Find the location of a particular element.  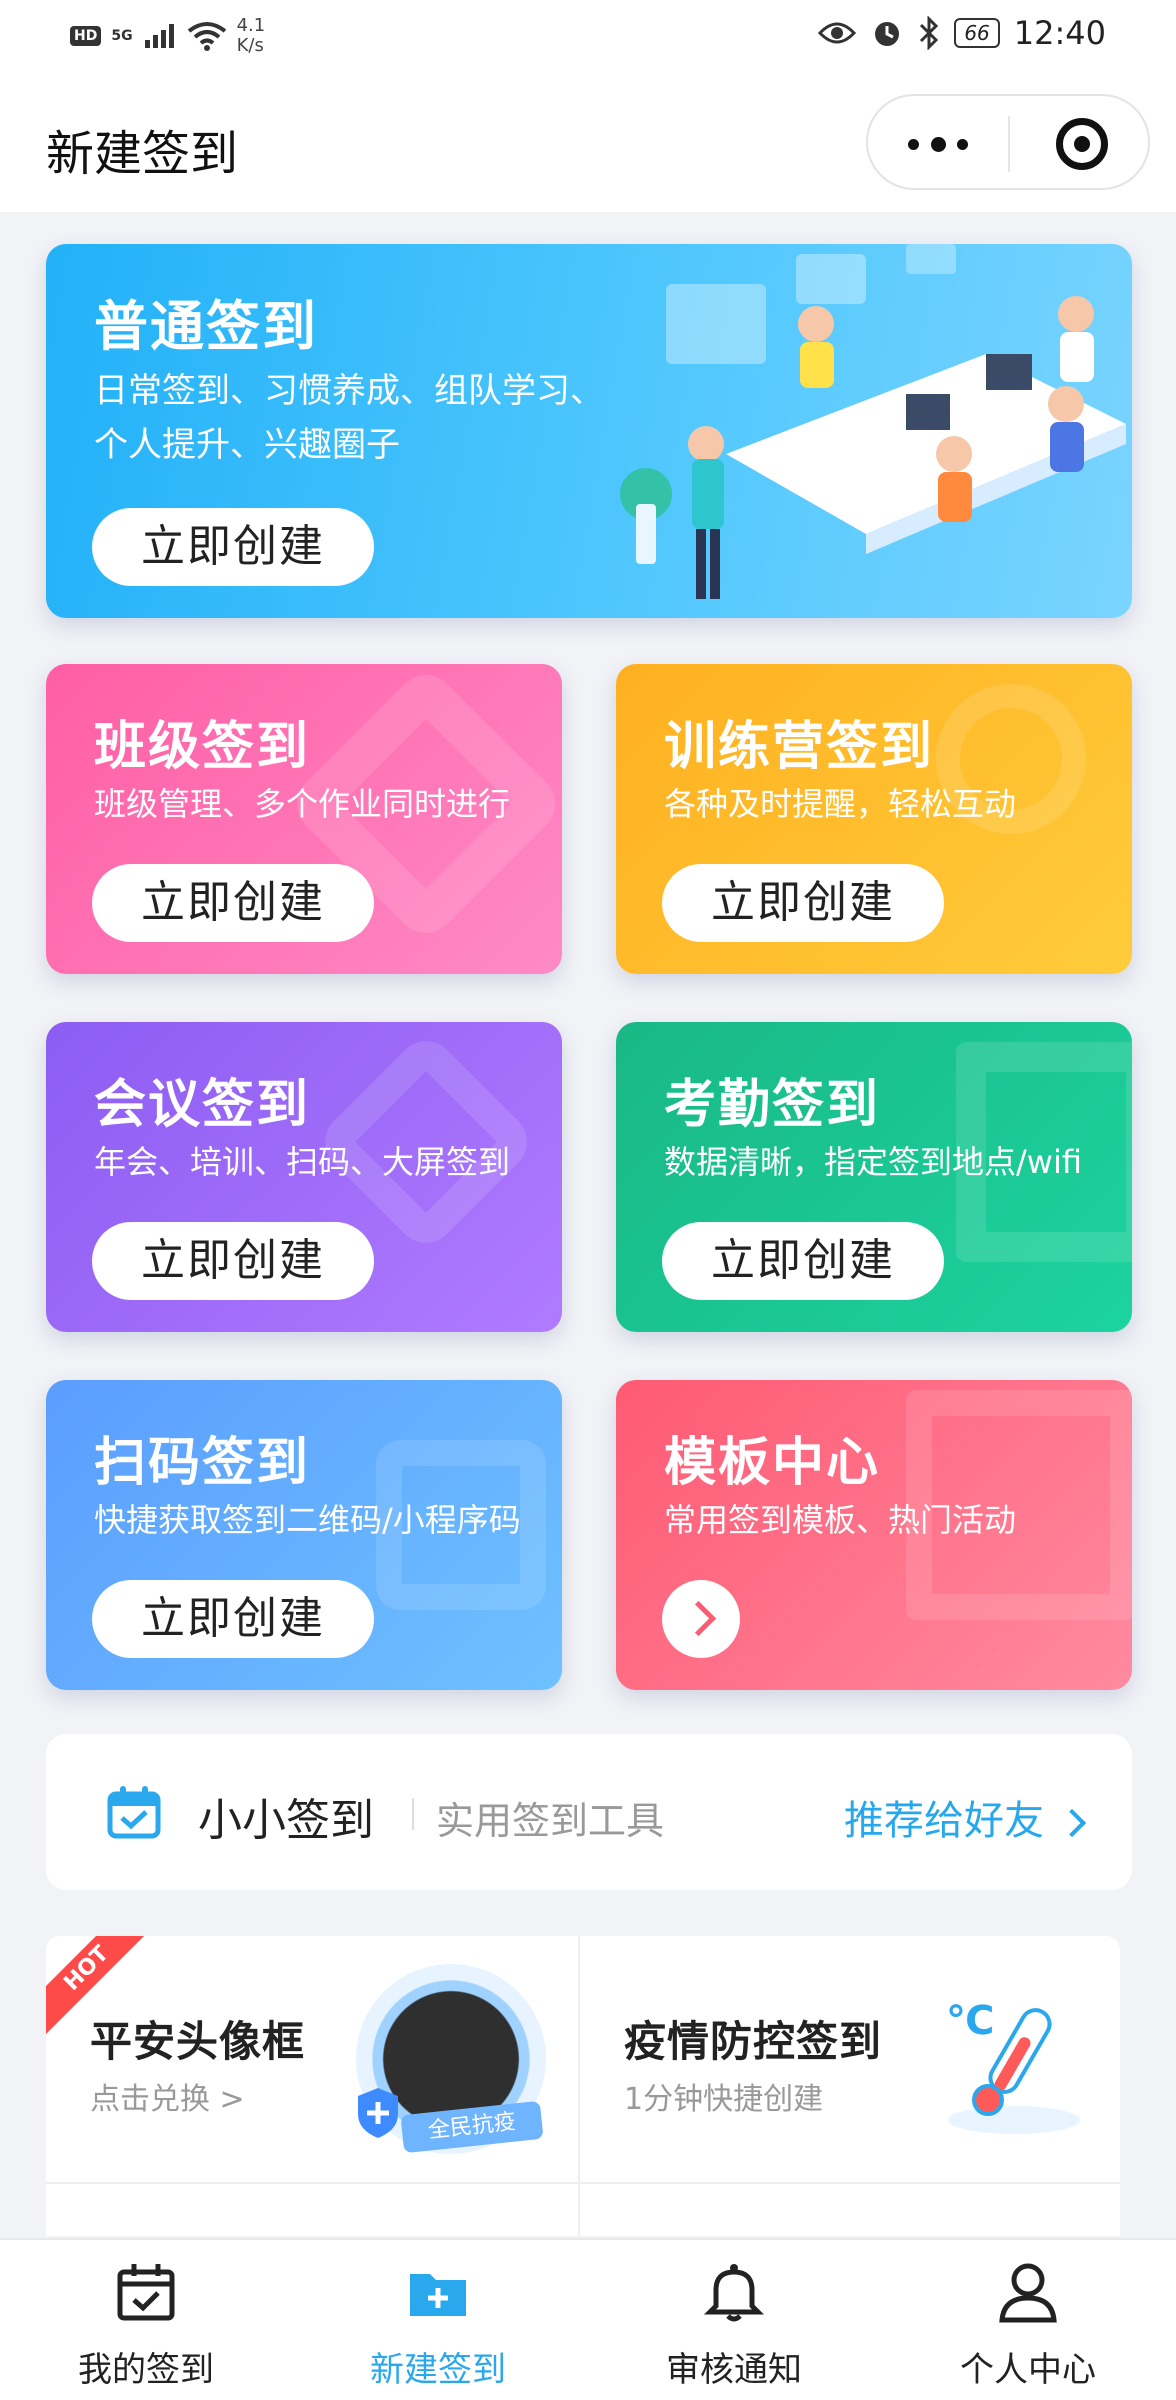

mini-program-capsule is located at coordinates (1008, 142).